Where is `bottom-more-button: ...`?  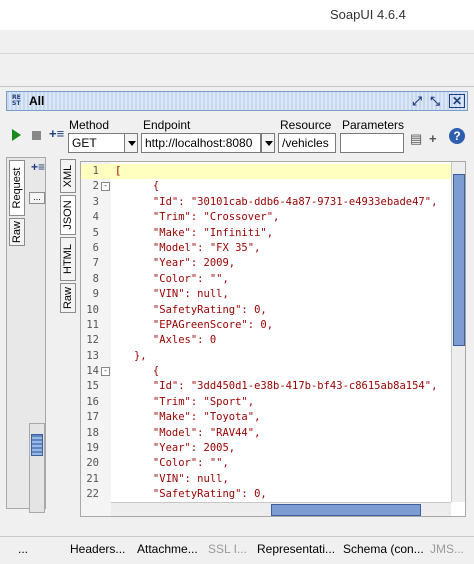 bottom-more-button: ... is located at coordinates (23, 549).